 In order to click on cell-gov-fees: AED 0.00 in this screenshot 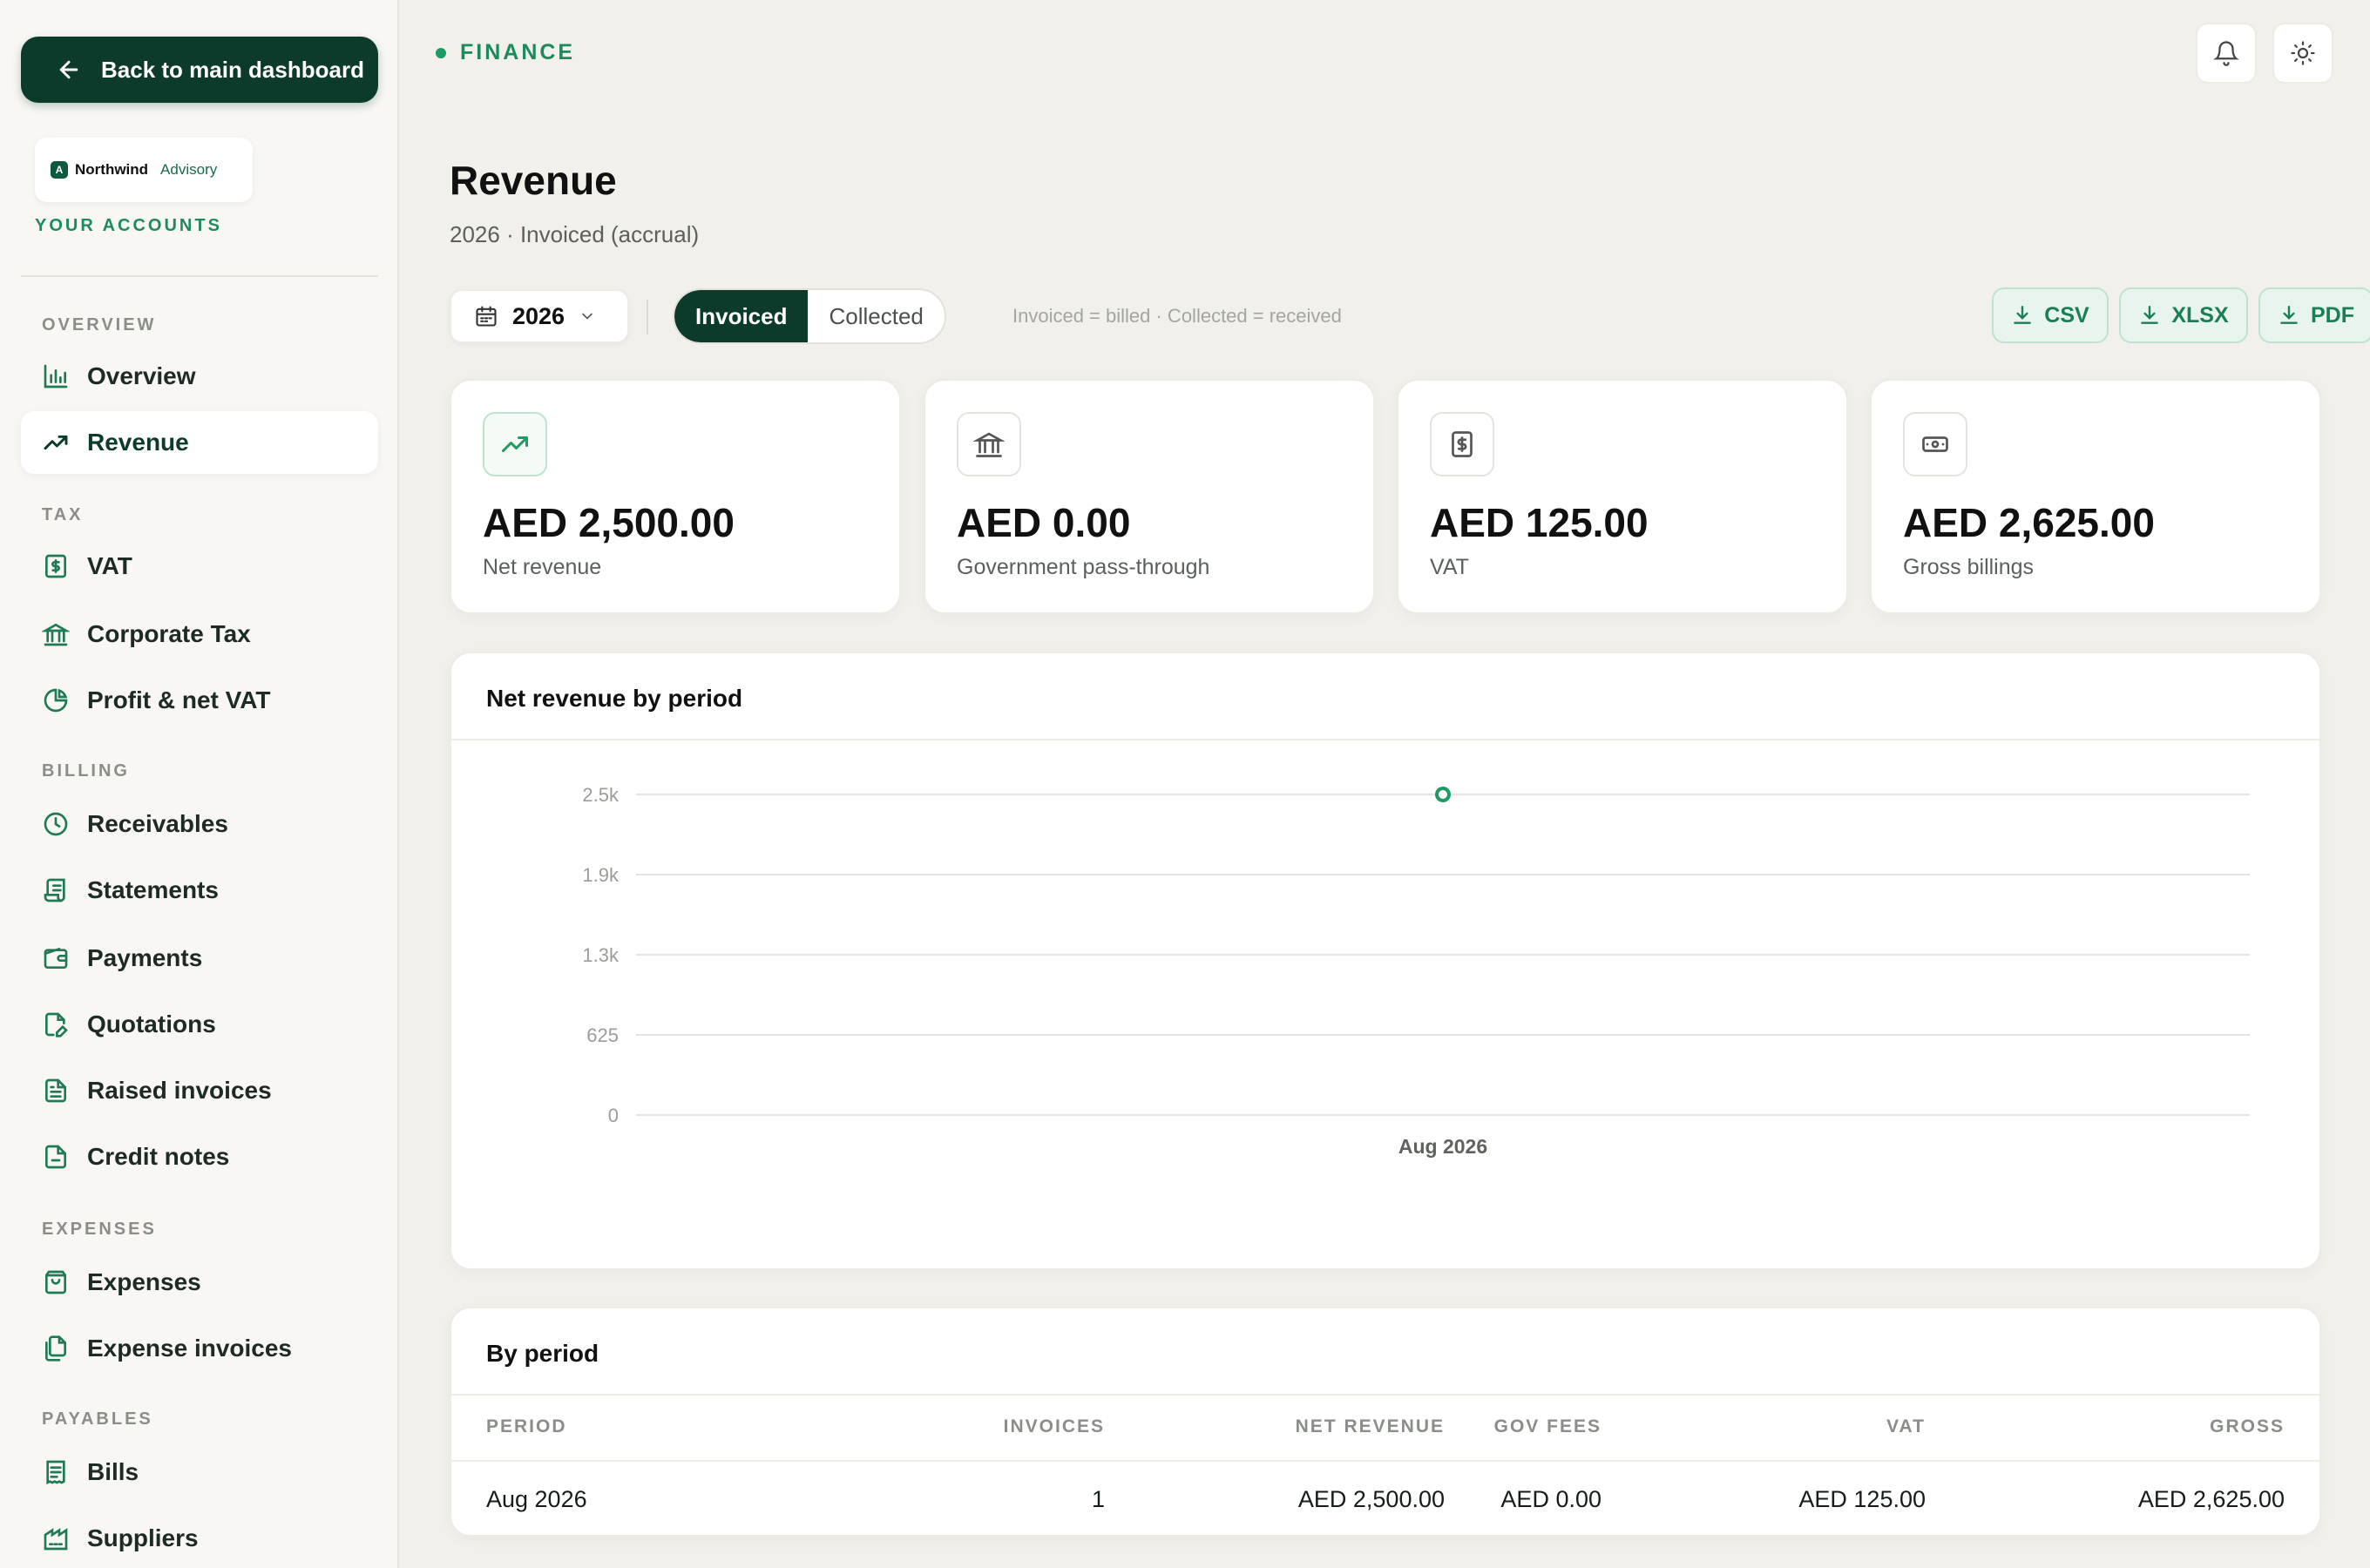, I will do `click(1550, 1499)`.